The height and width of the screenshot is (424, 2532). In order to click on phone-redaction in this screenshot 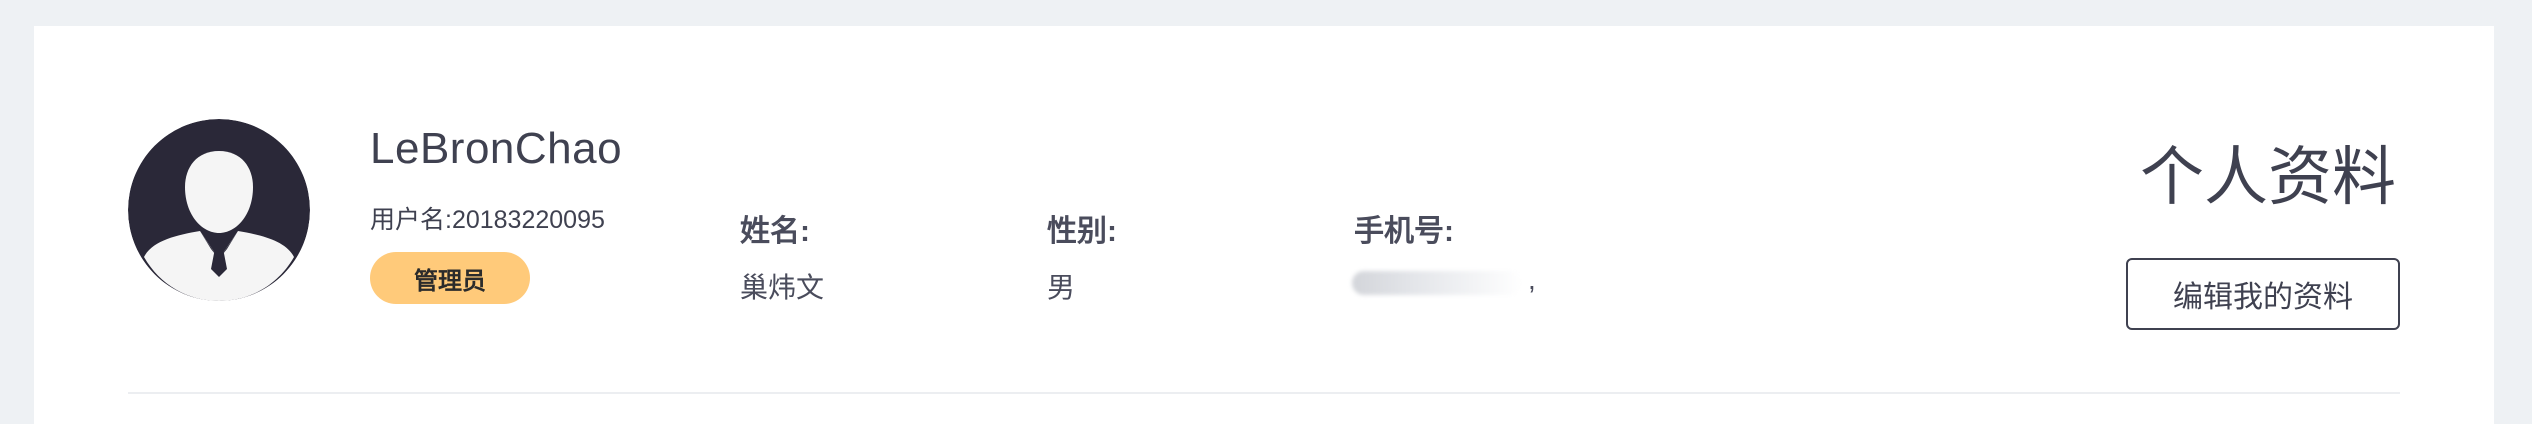, I will do `click(1437, 283)`.